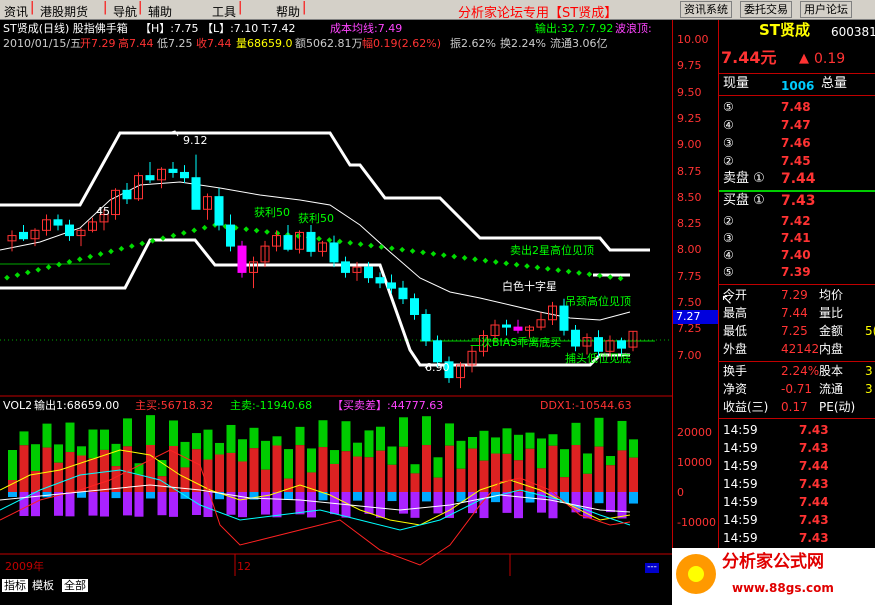 This screenshot has height=605, width=875. I want to click on vol-tick: 0, so click(680, 492).